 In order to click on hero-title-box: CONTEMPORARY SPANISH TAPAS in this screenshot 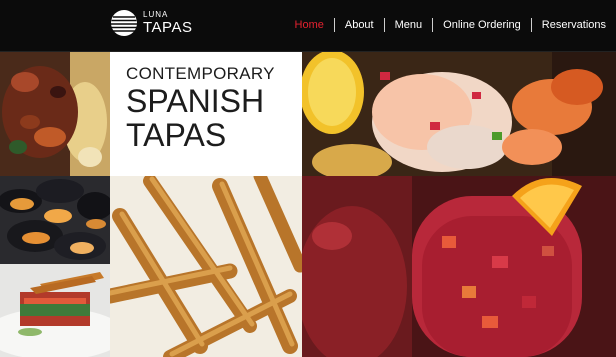, I will do `click(206, 114)`.